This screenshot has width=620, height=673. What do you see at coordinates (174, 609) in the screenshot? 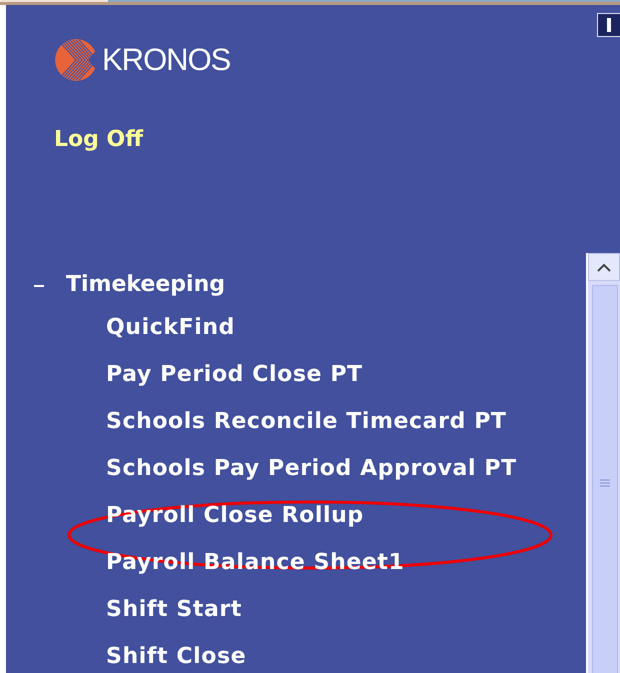
I see `menu-item: Shift Start` at bounding box center [174, 609].